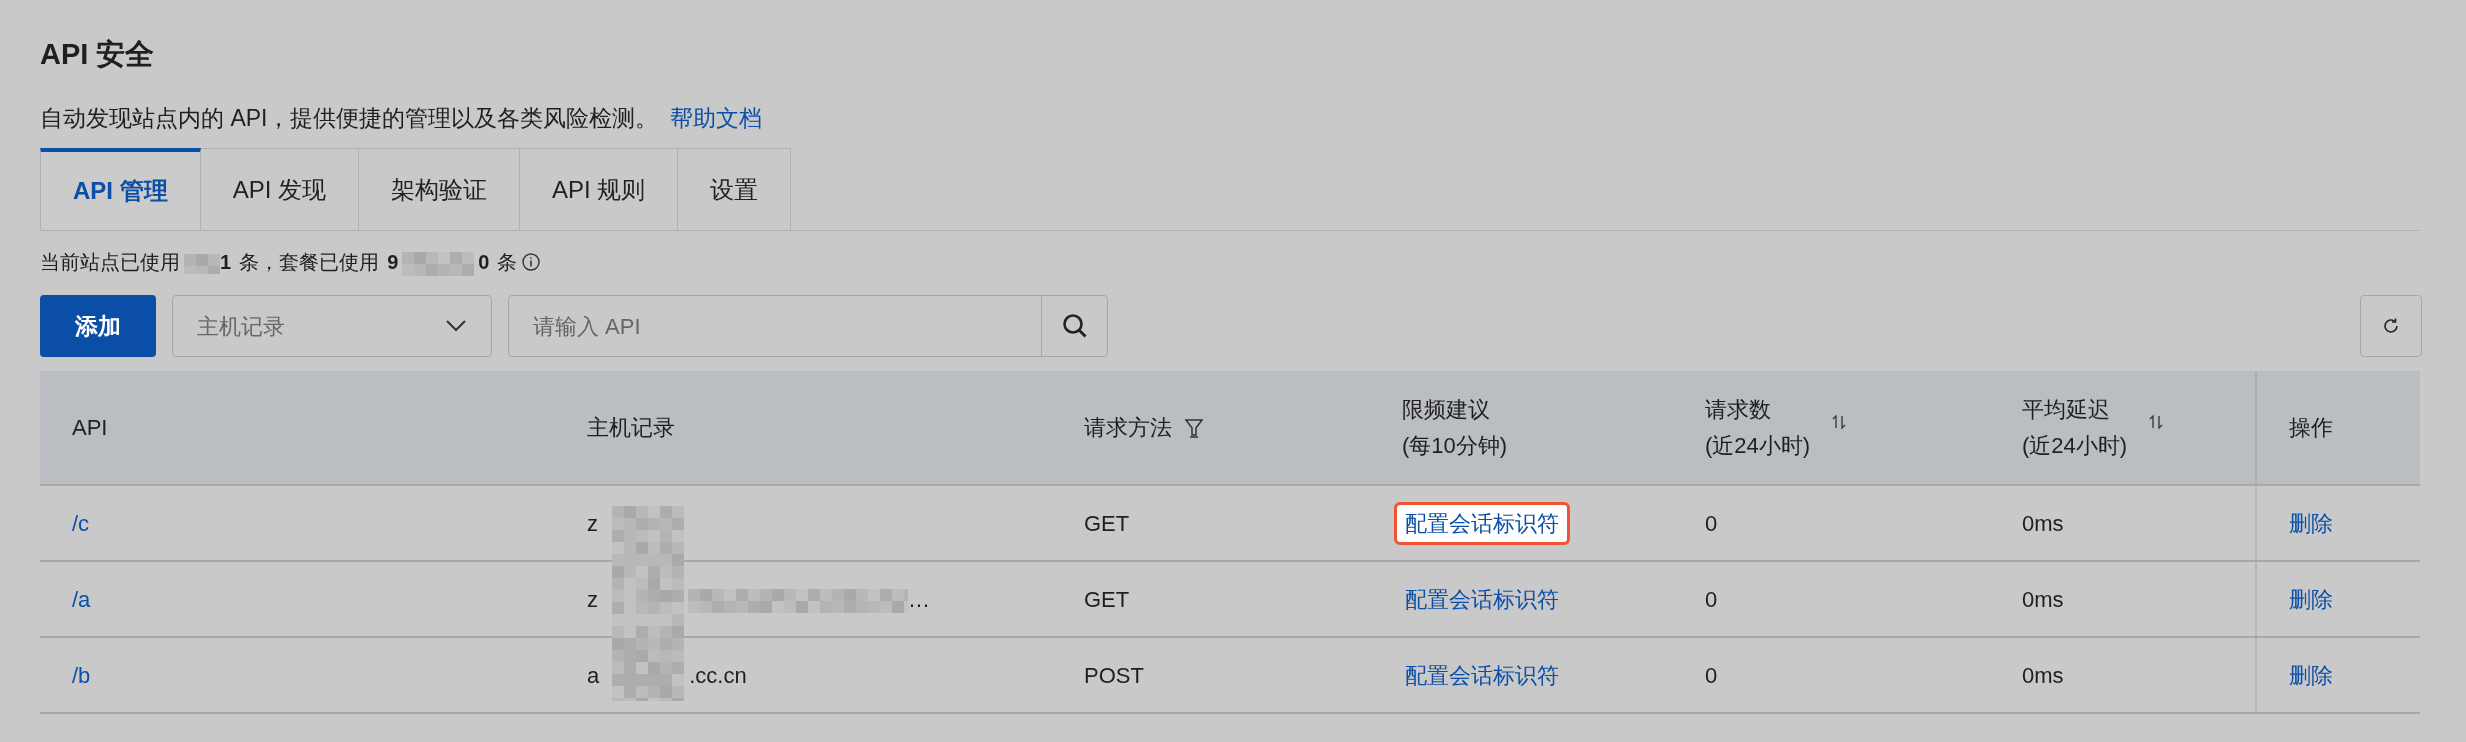 Image resolution: width=2466 pixels, height=742 pixels. I want to click on api-path-link: /c, so click(81, 523).